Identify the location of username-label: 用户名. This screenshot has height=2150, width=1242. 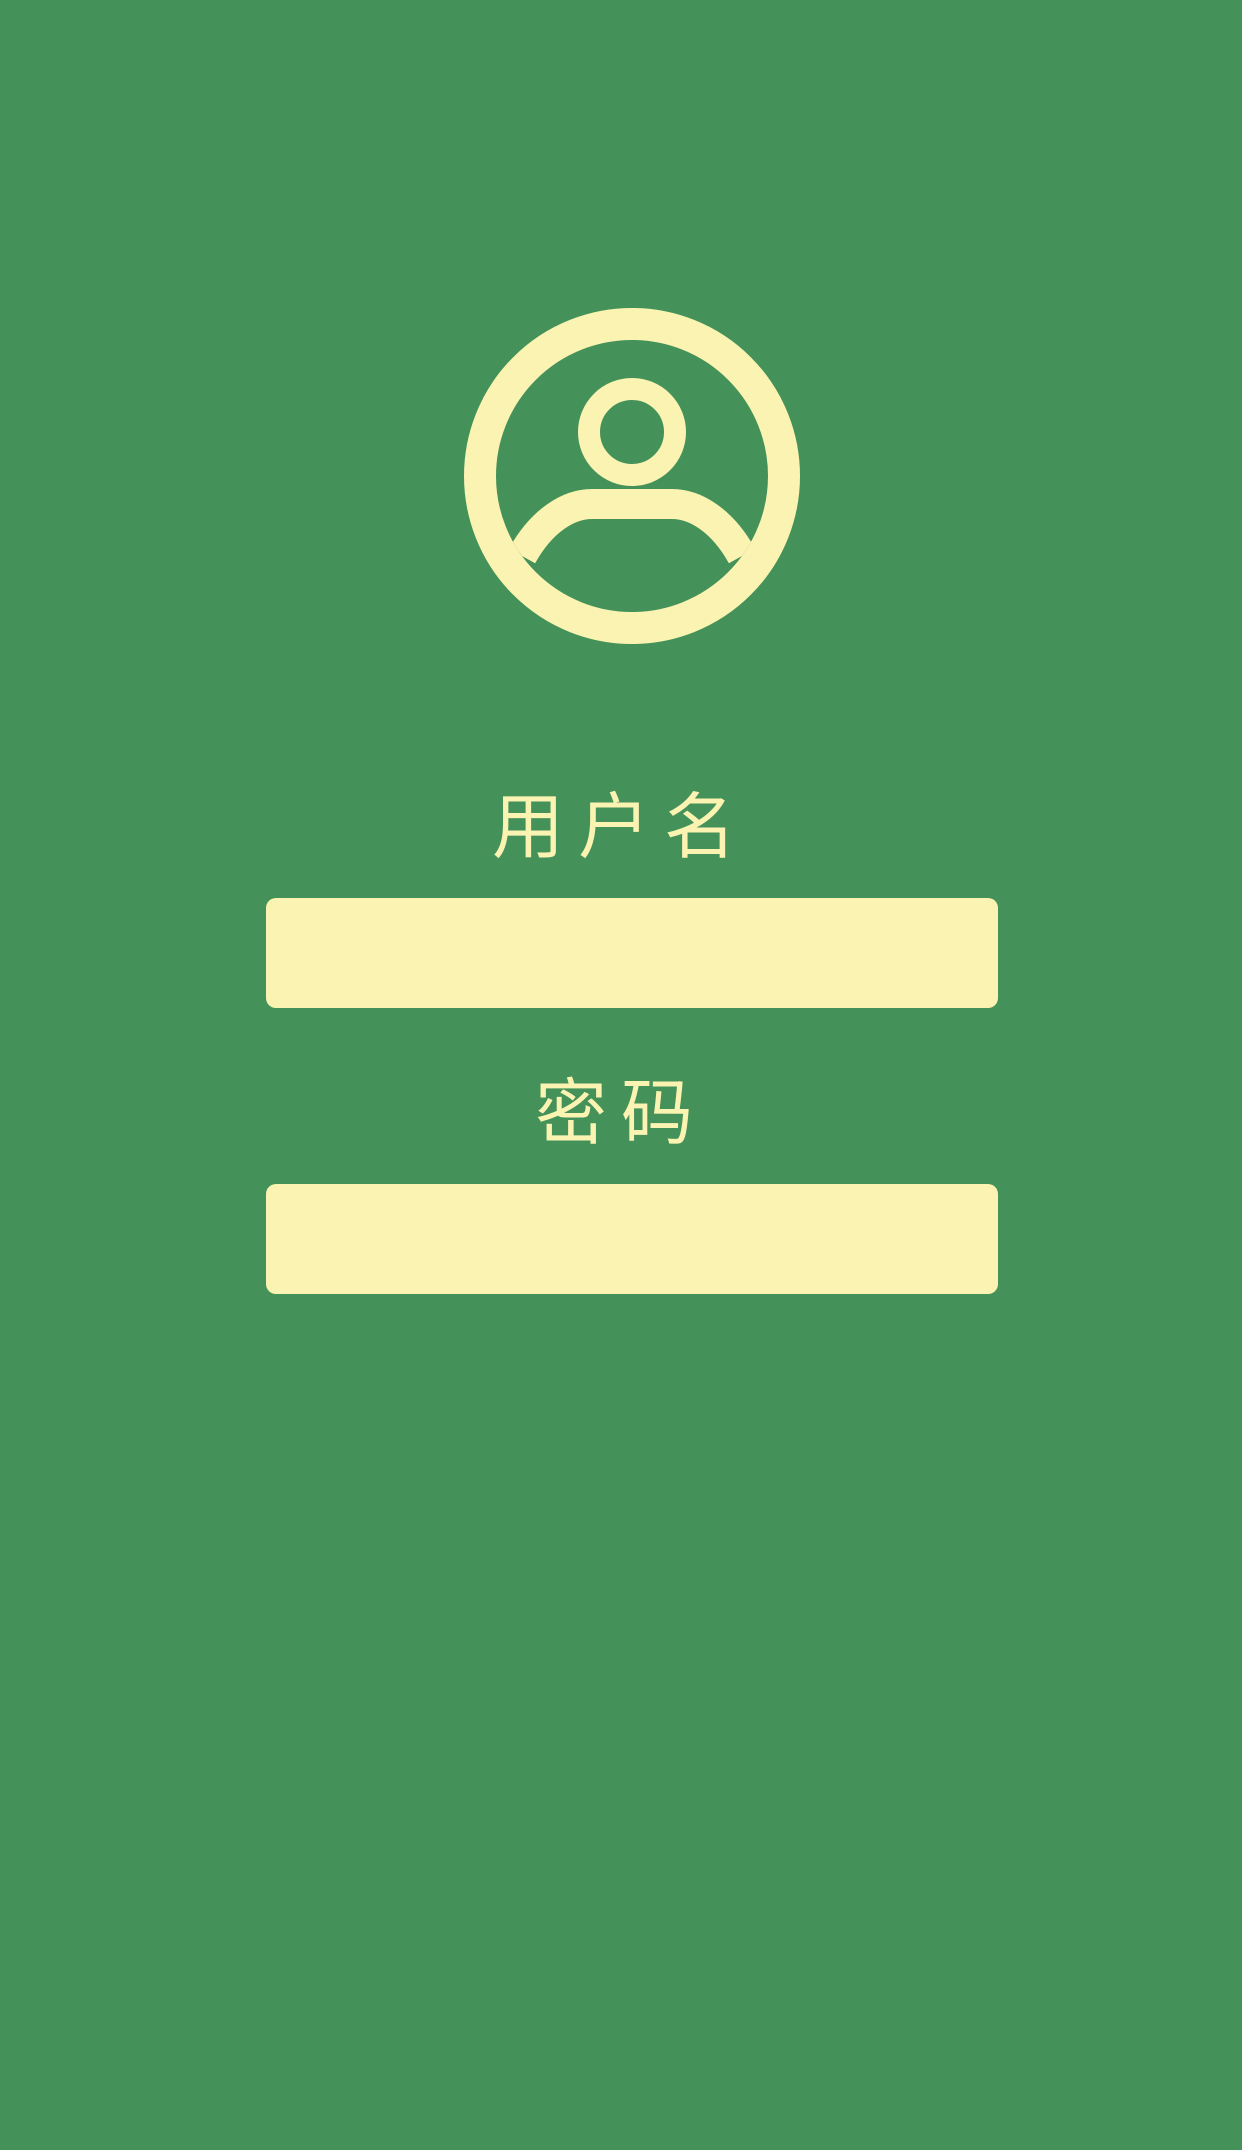
(620, 827).